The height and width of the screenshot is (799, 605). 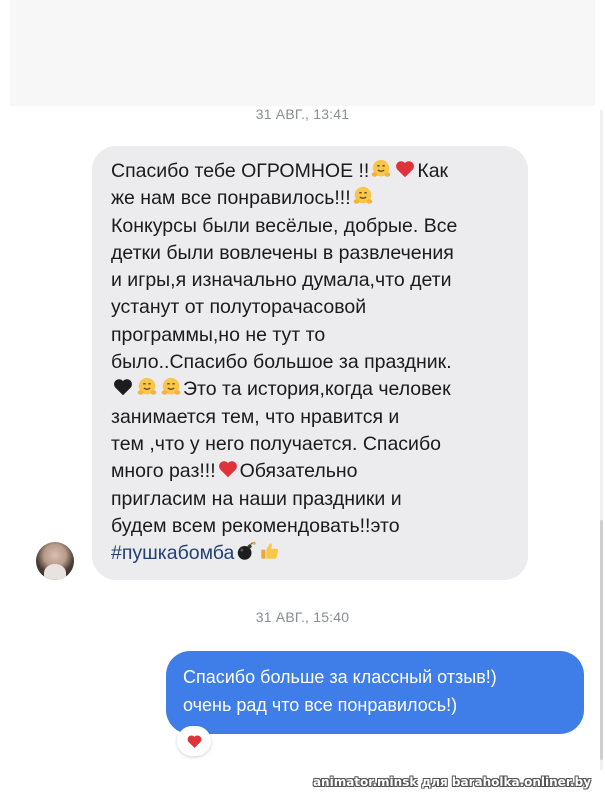 I want to click on red-heart-icon, so click(x=194, y=741).